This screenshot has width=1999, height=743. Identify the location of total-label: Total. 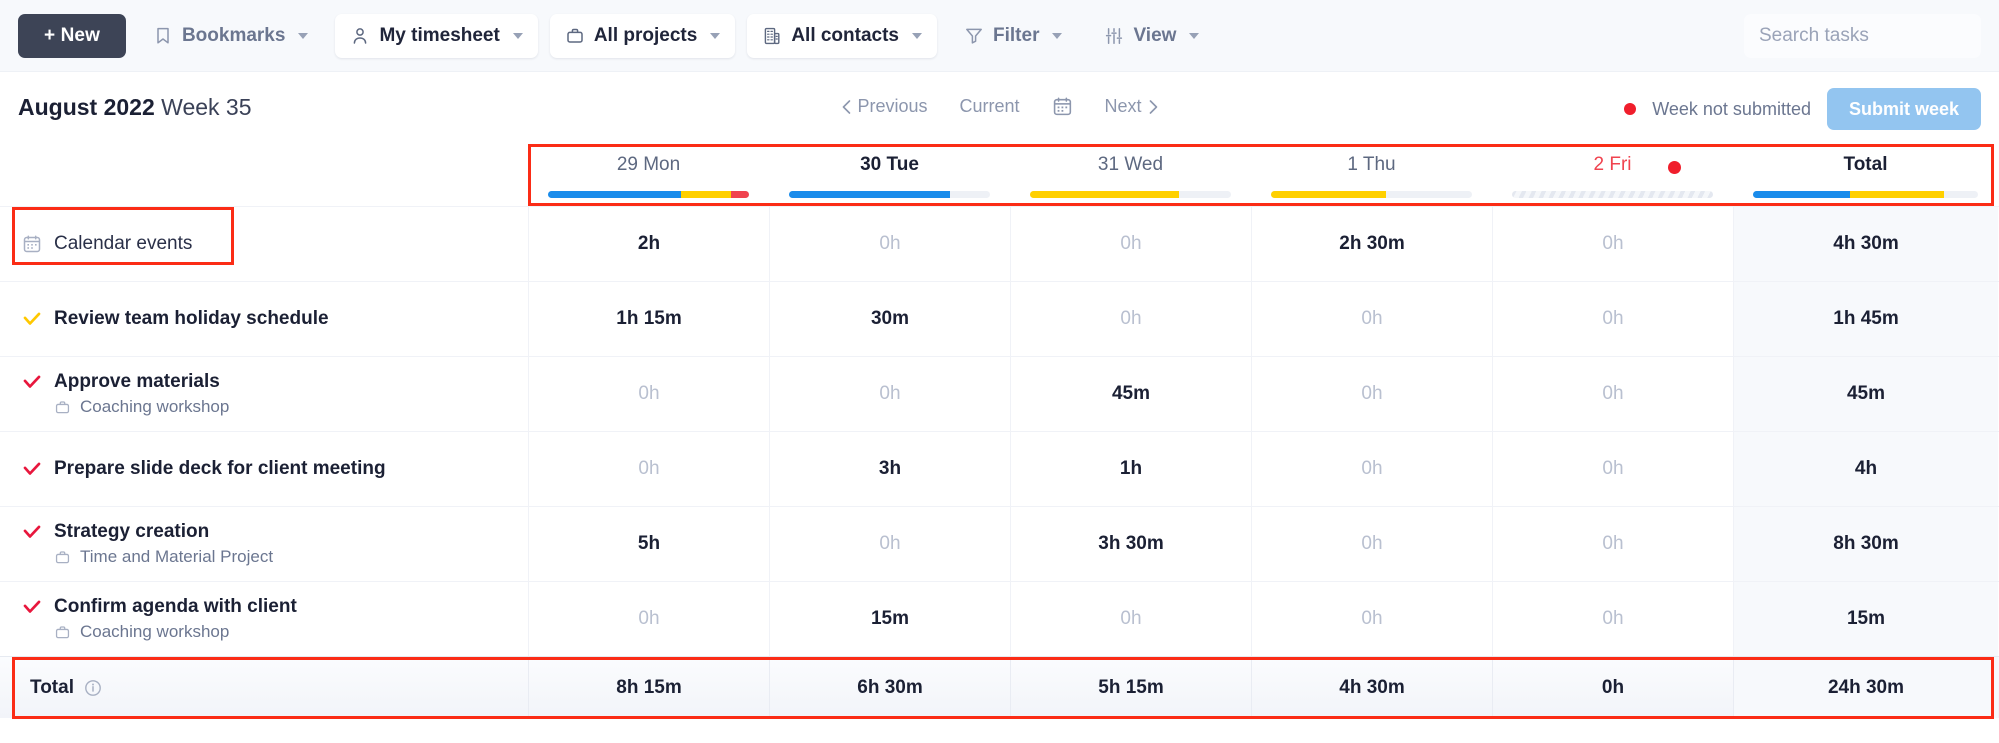
(52, 687).